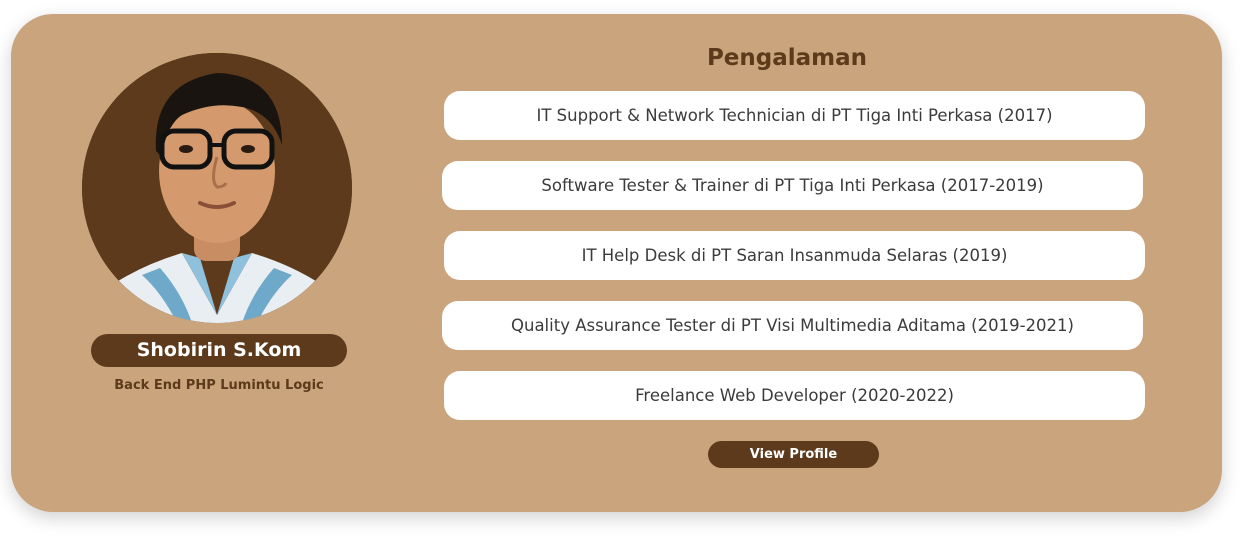  What do you see at coordinates (793, 454) in the screenshot?
I see `view-profile-button: View Profile` at bounding box center [793, 454].